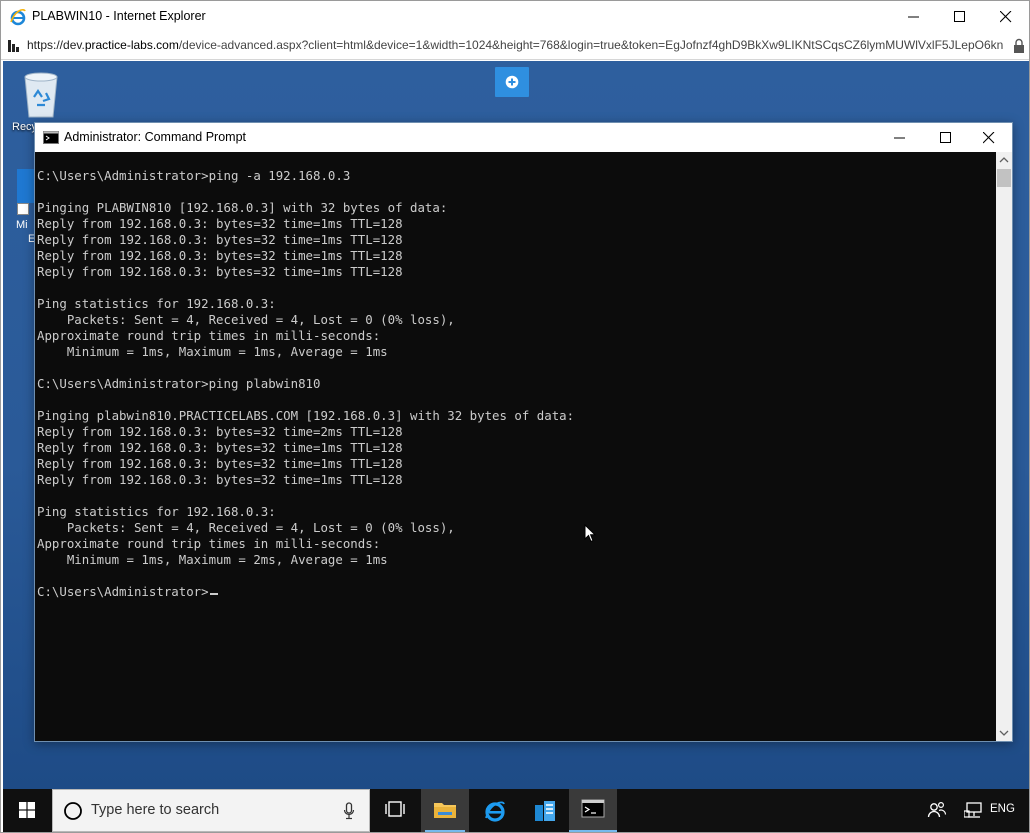 This screenshot has height=833, width=1030. What do you see at coordinates (305, 592) in the screenshot?
I see `console-line: C:\Users\Administrator>` at bounding box center [305, 592].